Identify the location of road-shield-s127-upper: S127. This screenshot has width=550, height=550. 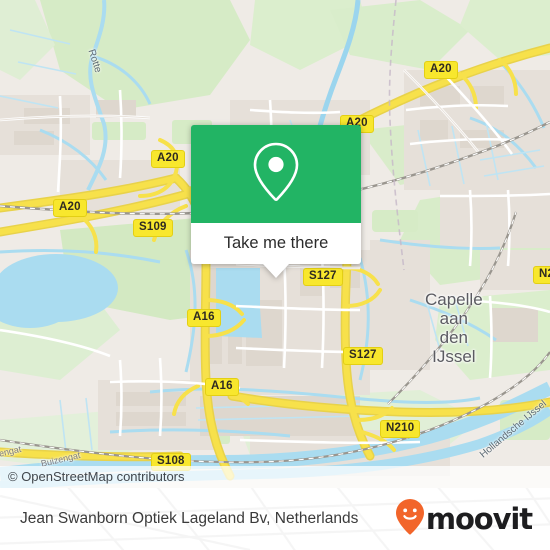
(323, 277).